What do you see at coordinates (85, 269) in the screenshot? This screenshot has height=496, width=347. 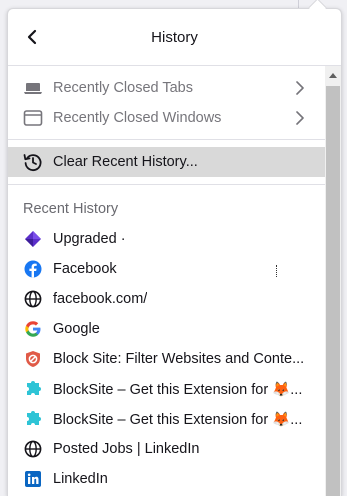 I see `history-item-label: Facebook` at bounding box center [85, 269].